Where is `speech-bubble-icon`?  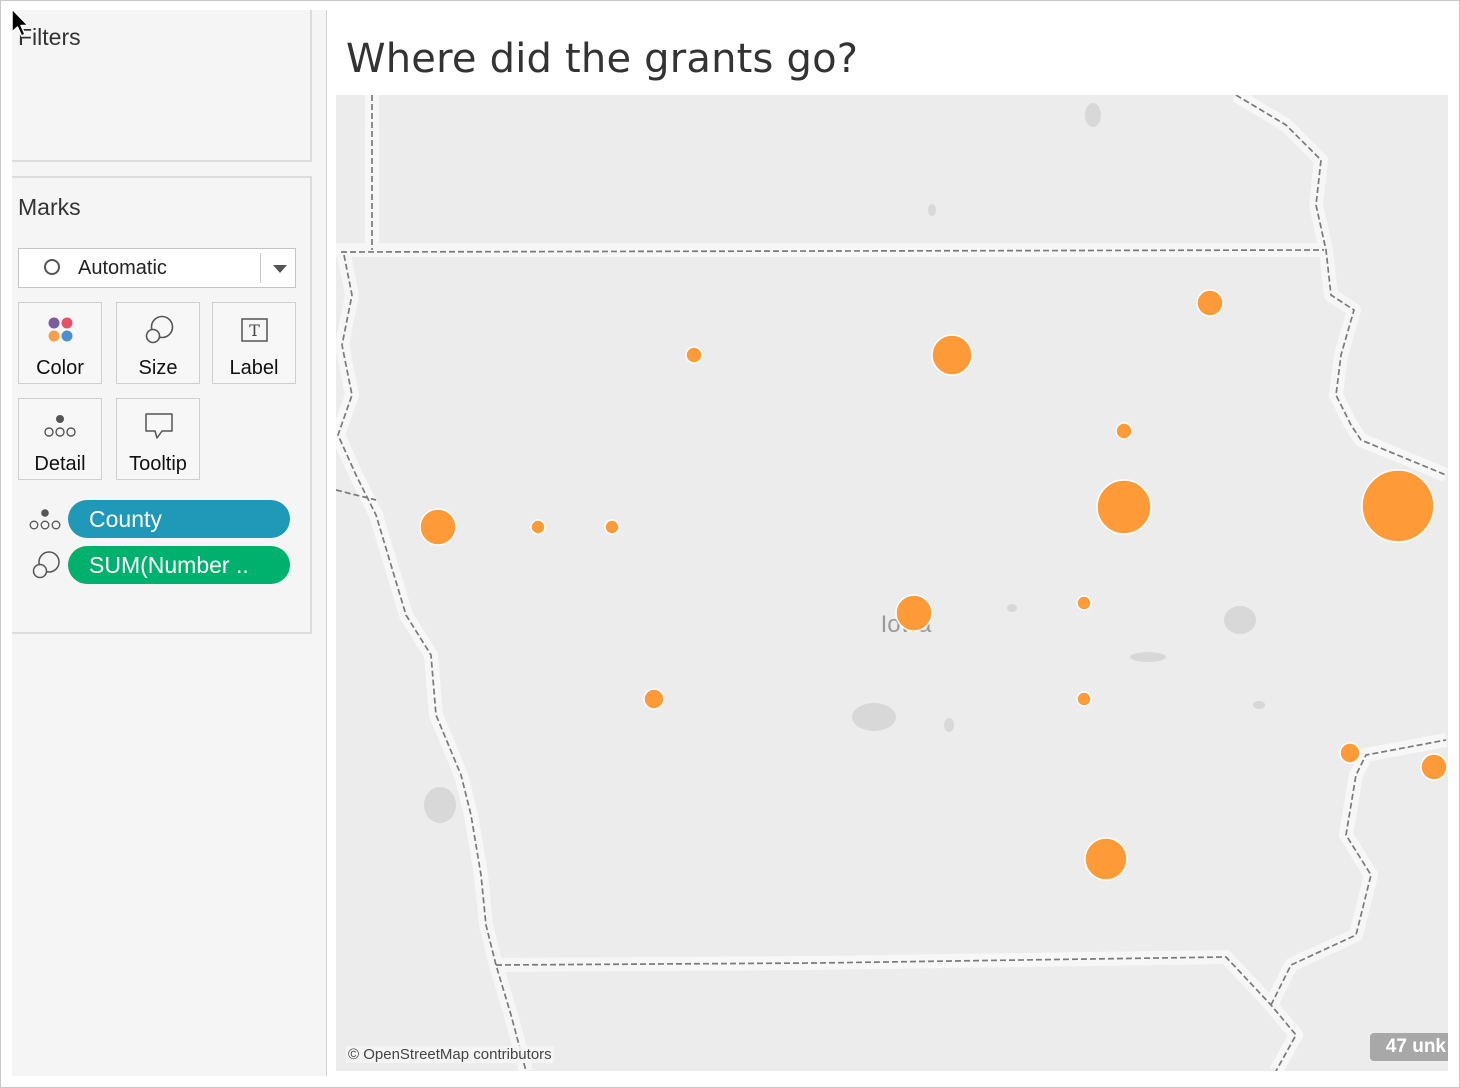 speech-bubble-icon is located at coordinates (158, 426).